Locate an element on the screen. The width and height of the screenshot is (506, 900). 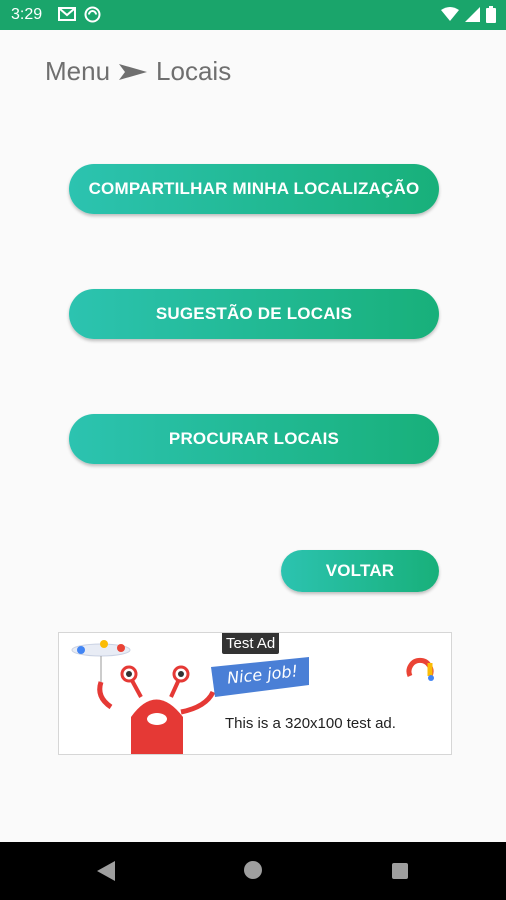
breadcrumb-parent: Menu is located at coordinates (78, 71).